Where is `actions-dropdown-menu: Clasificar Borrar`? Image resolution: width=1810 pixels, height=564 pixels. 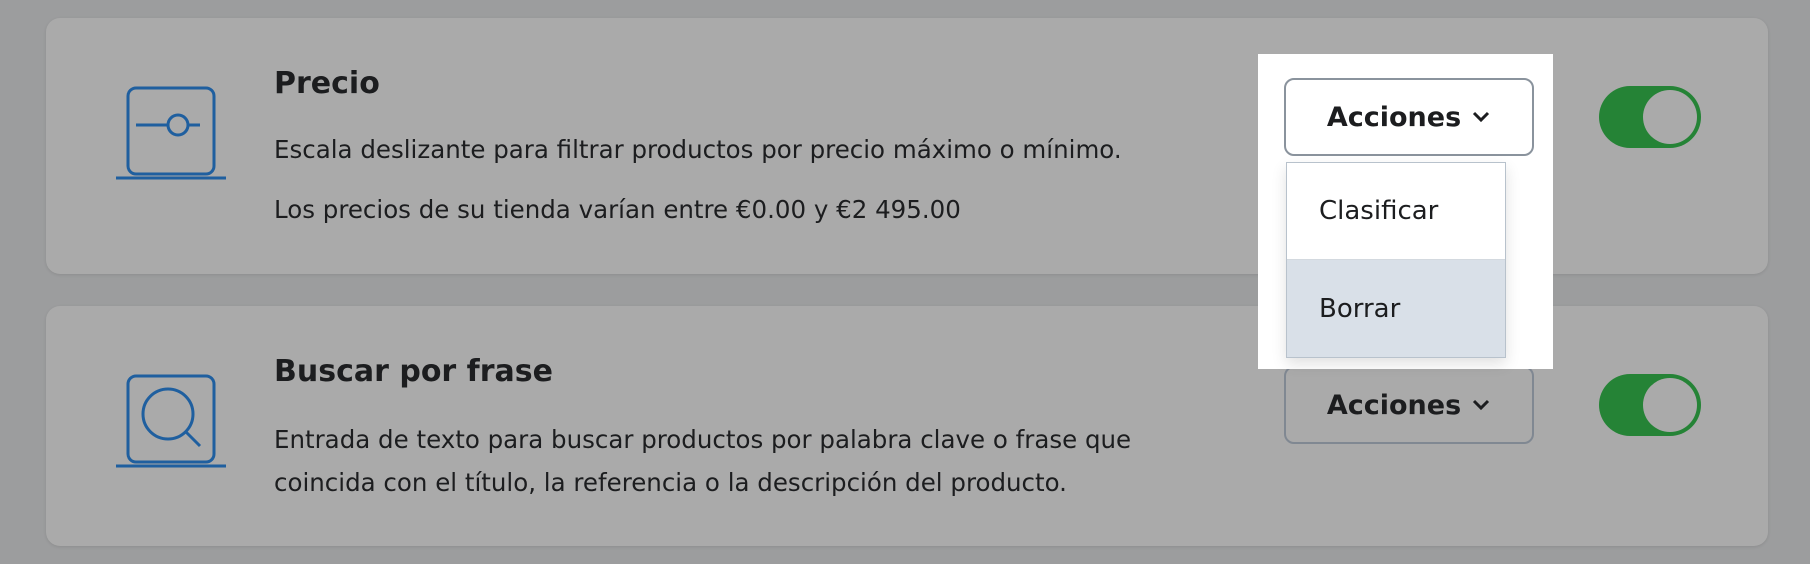
actions-dropdown-menu: Clasificar Borrar is located at coordinates (1396, 260).